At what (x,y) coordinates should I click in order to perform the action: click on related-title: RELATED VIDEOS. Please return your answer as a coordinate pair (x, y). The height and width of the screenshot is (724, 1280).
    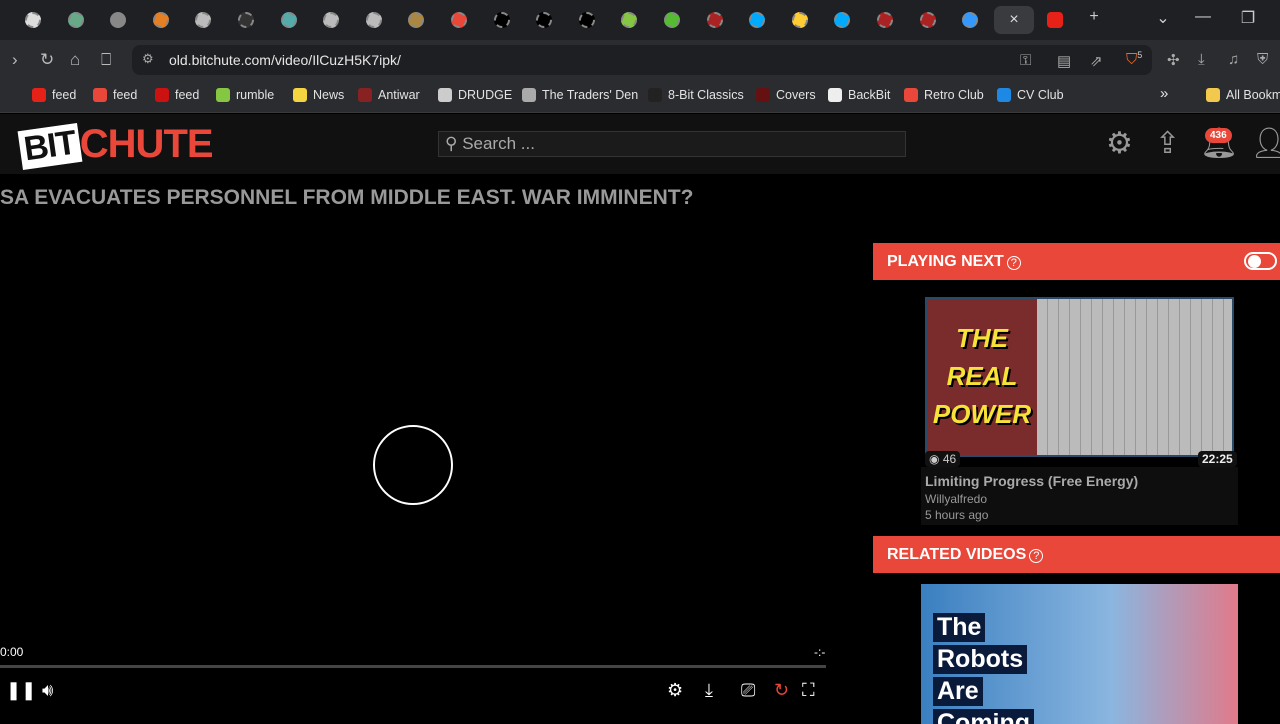
    Looking at the image, I should click on (957, 554).